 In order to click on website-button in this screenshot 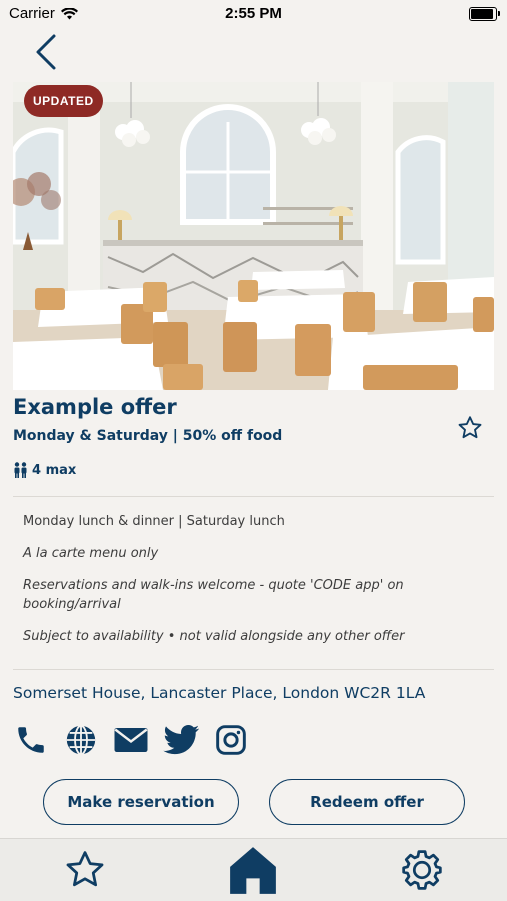, I will do `click(81, 740)`.